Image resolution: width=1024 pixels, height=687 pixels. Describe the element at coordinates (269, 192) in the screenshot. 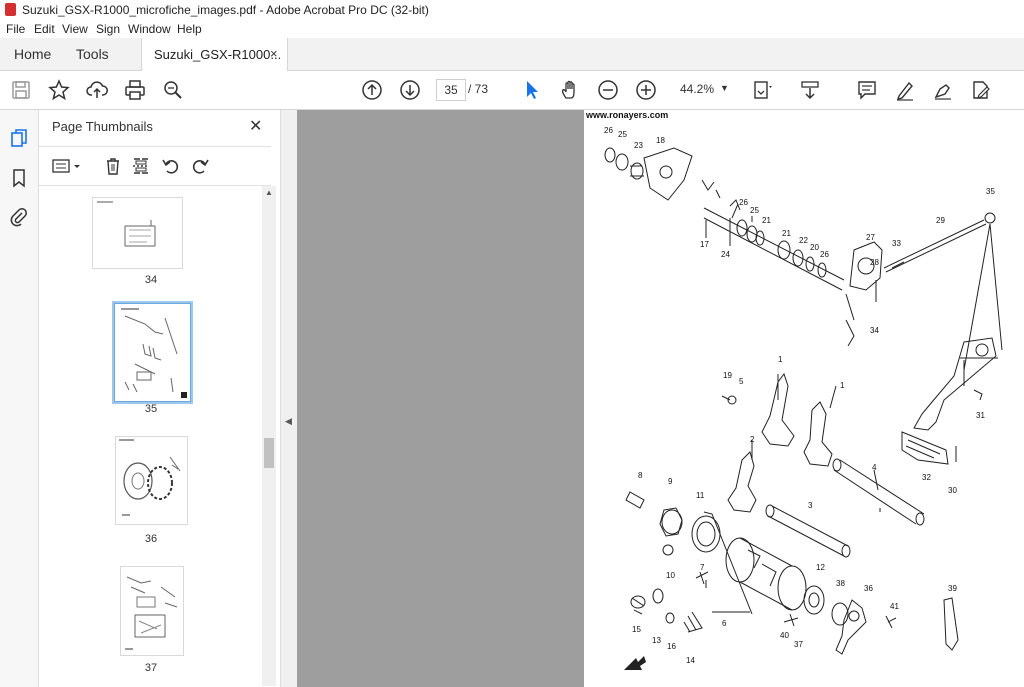

I see `scroll-up-icon: ▲` at that location.